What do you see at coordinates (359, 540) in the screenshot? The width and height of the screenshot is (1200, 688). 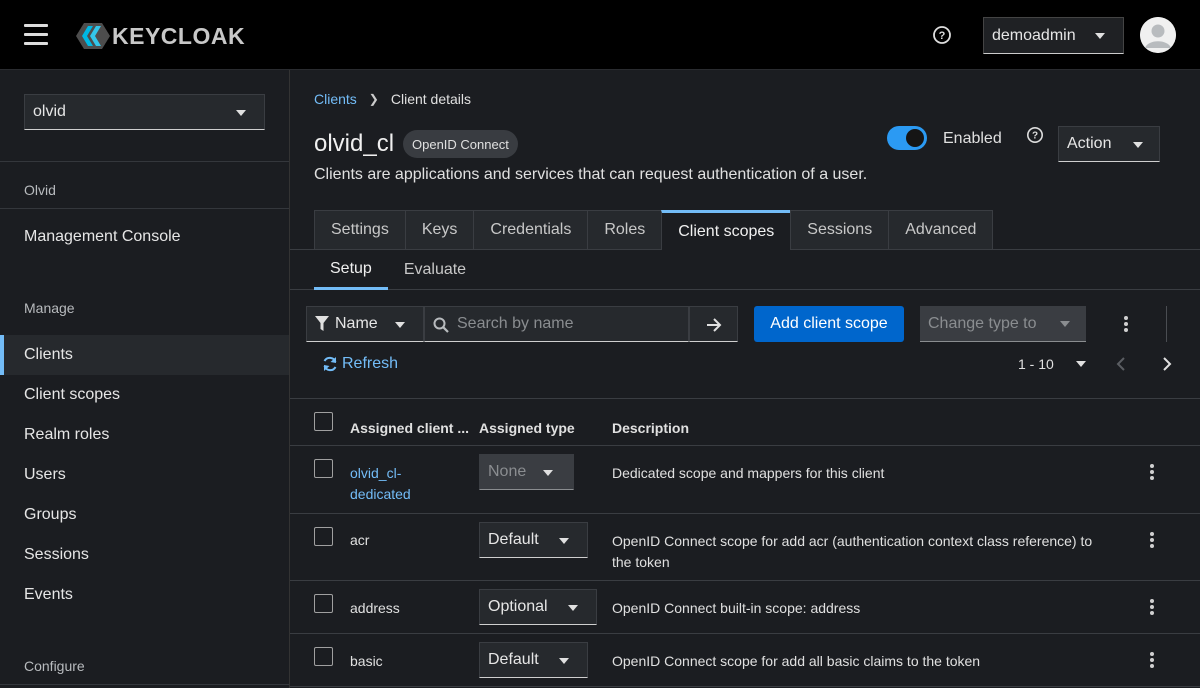 I see `scope-name: acr` at bounding box center [359, 540].